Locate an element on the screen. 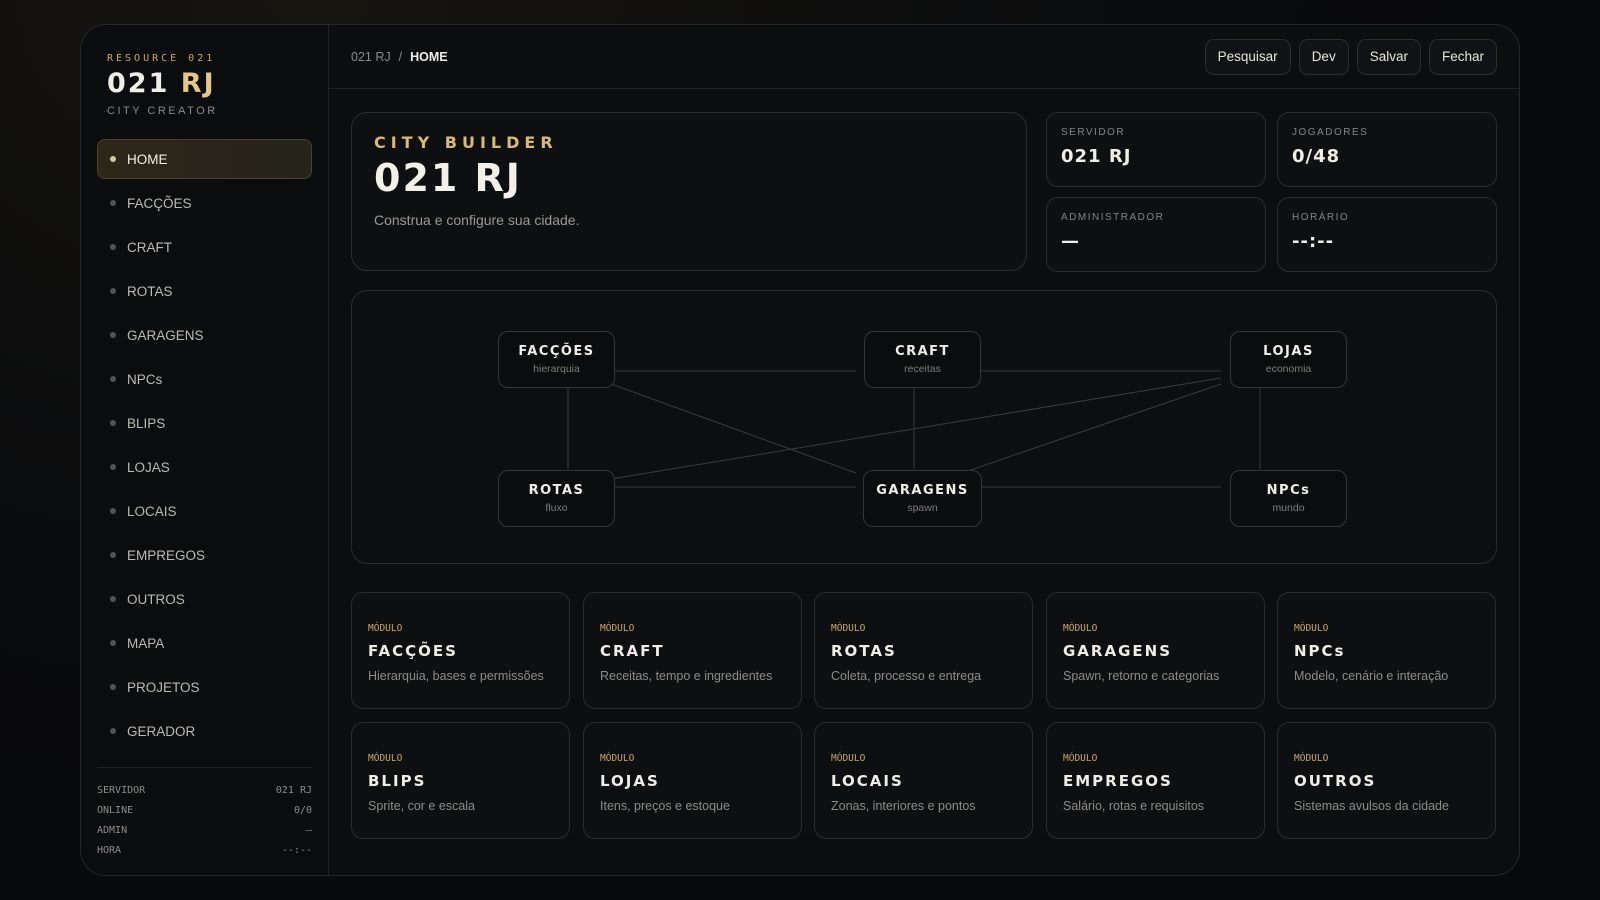 This screenshot has width=1600, height=900. sidebar-item-label: HOME is located at coordinates (147, 159).